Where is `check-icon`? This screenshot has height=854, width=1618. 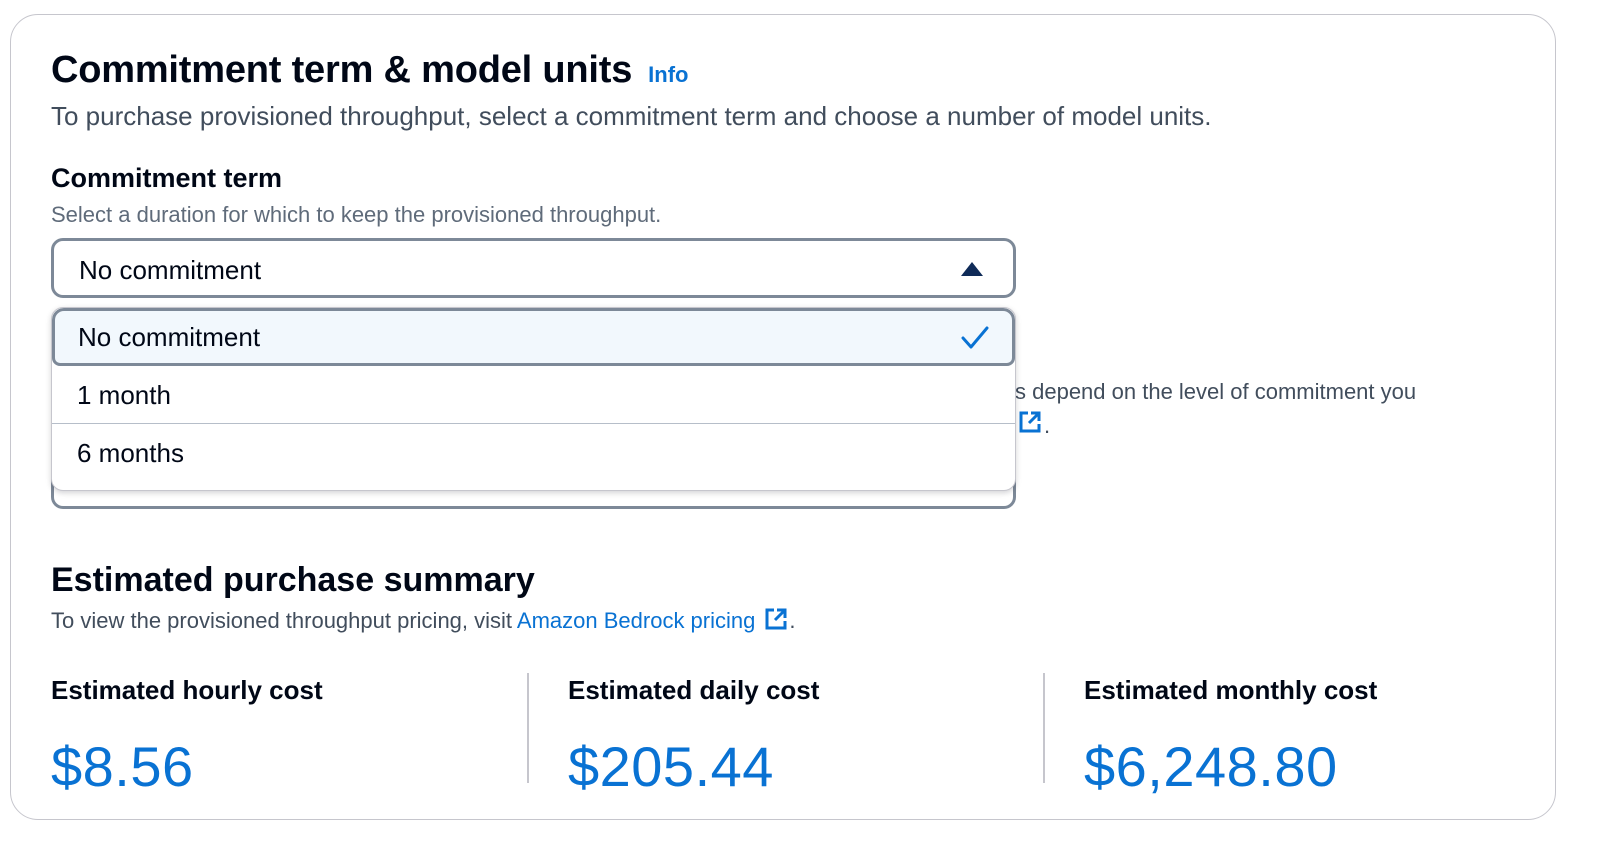
check-icon is located at coordinates (975, 337).